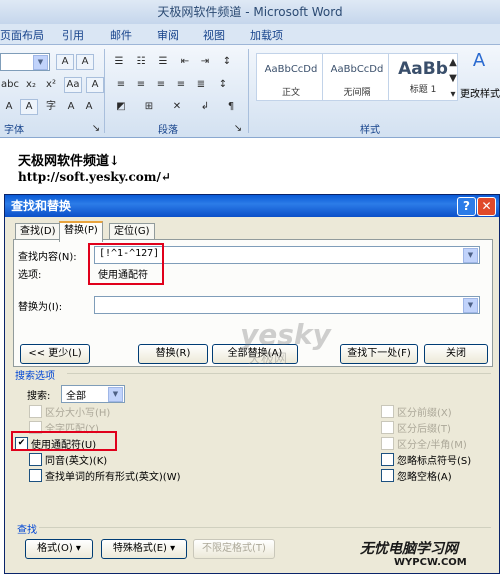 The image size is (500, 574). Describe the element at coordinates (144, 549) in the screenshot. I see `special-button: 特殊格式(E) ▾` at that location.